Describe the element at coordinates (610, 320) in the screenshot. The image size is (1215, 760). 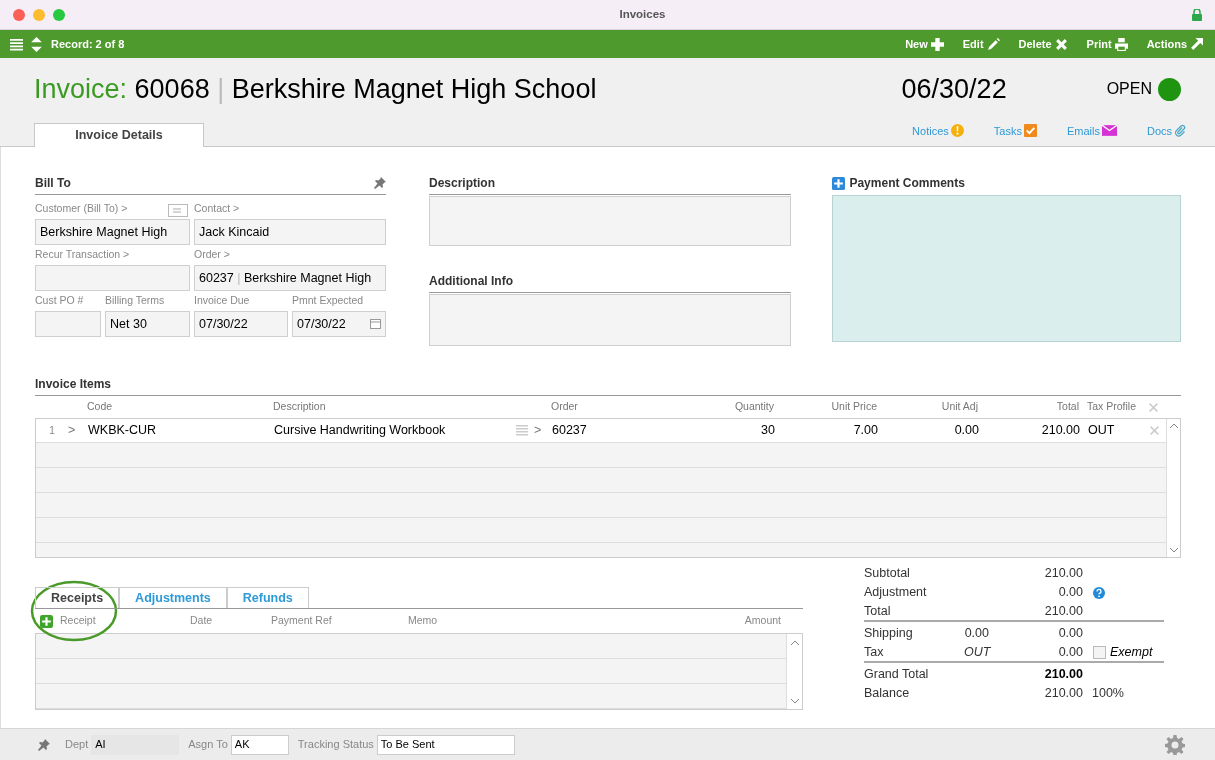
I see `additional-info-field` at that location.